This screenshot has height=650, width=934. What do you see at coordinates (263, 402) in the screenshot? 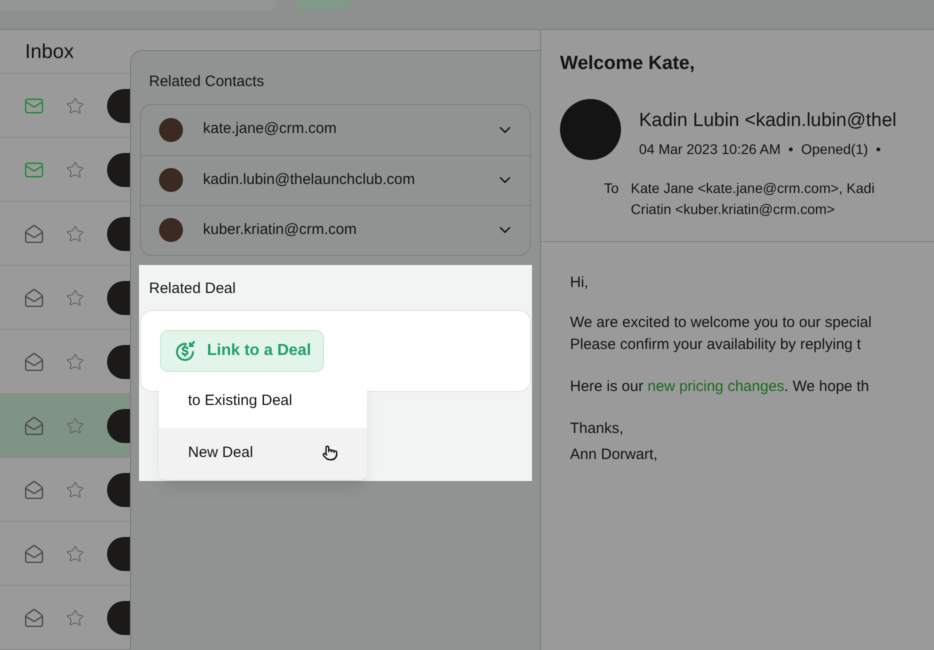
I see `menu-item: to Existing Deal` at bounding box center [263, 402].